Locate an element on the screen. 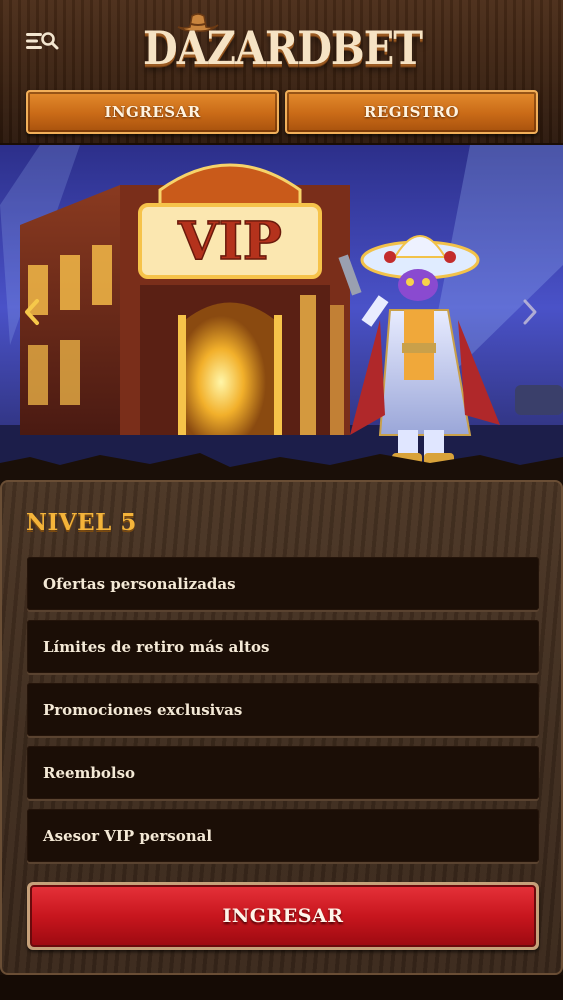  prev-slide-button is located at coordinates (32, 312).